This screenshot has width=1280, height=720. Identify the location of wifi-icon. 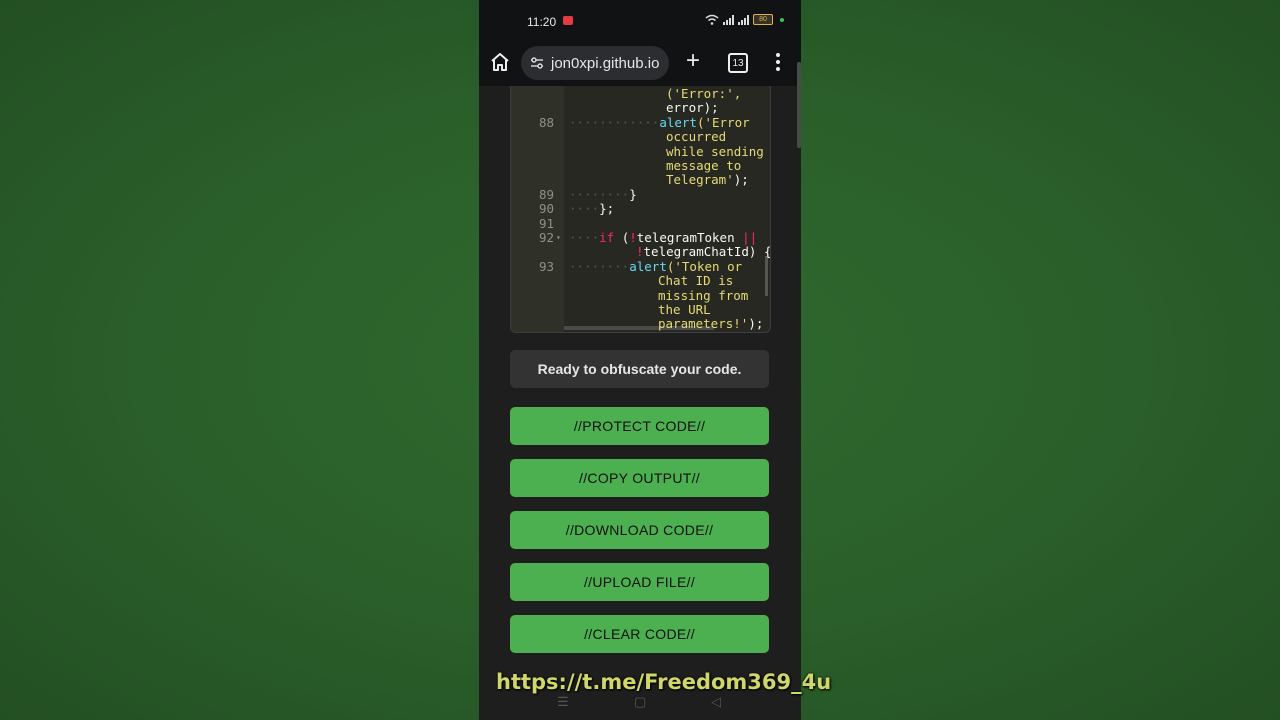
(712, 19).